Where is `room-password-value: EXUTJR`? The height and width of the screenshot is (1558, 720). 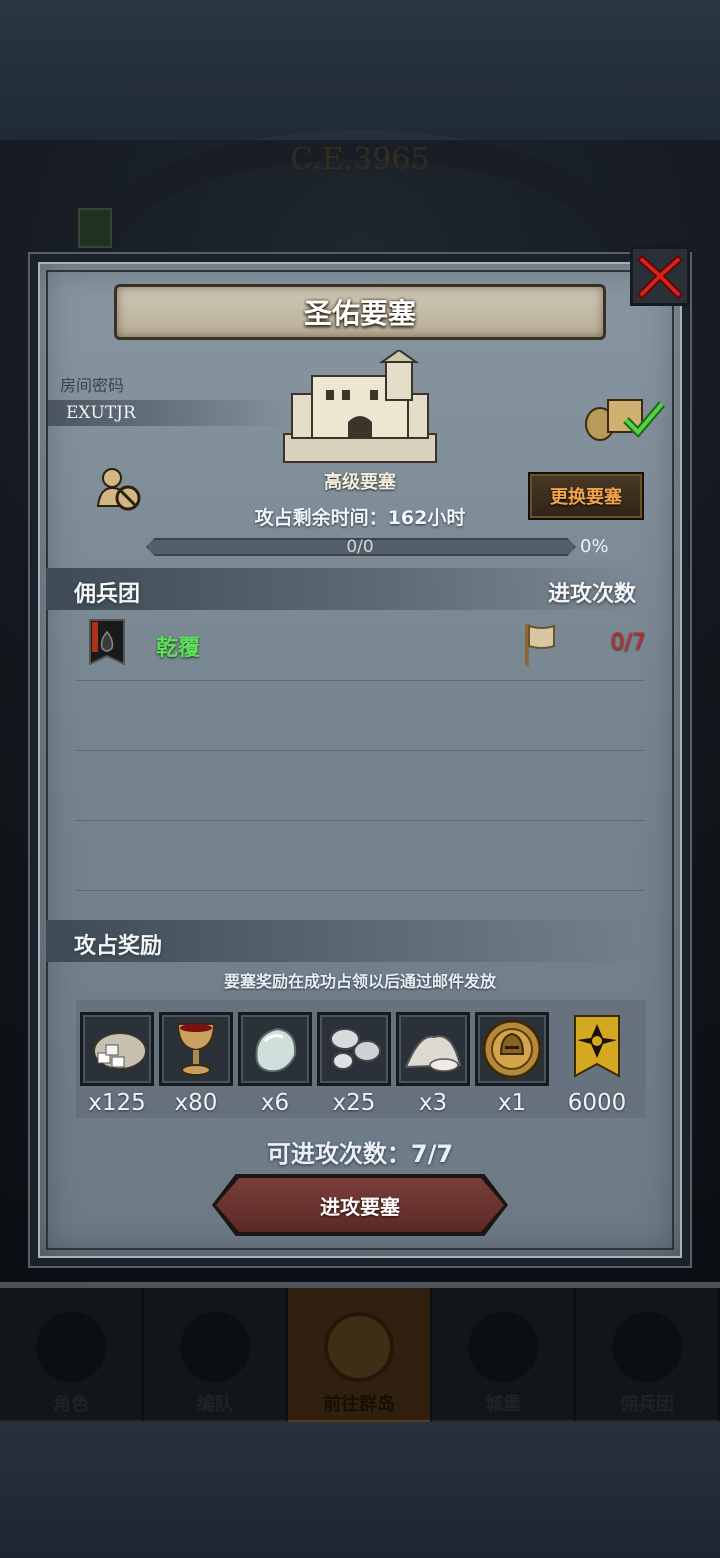 room-password-value: EXUTJR is located at coordinates (101, 413).